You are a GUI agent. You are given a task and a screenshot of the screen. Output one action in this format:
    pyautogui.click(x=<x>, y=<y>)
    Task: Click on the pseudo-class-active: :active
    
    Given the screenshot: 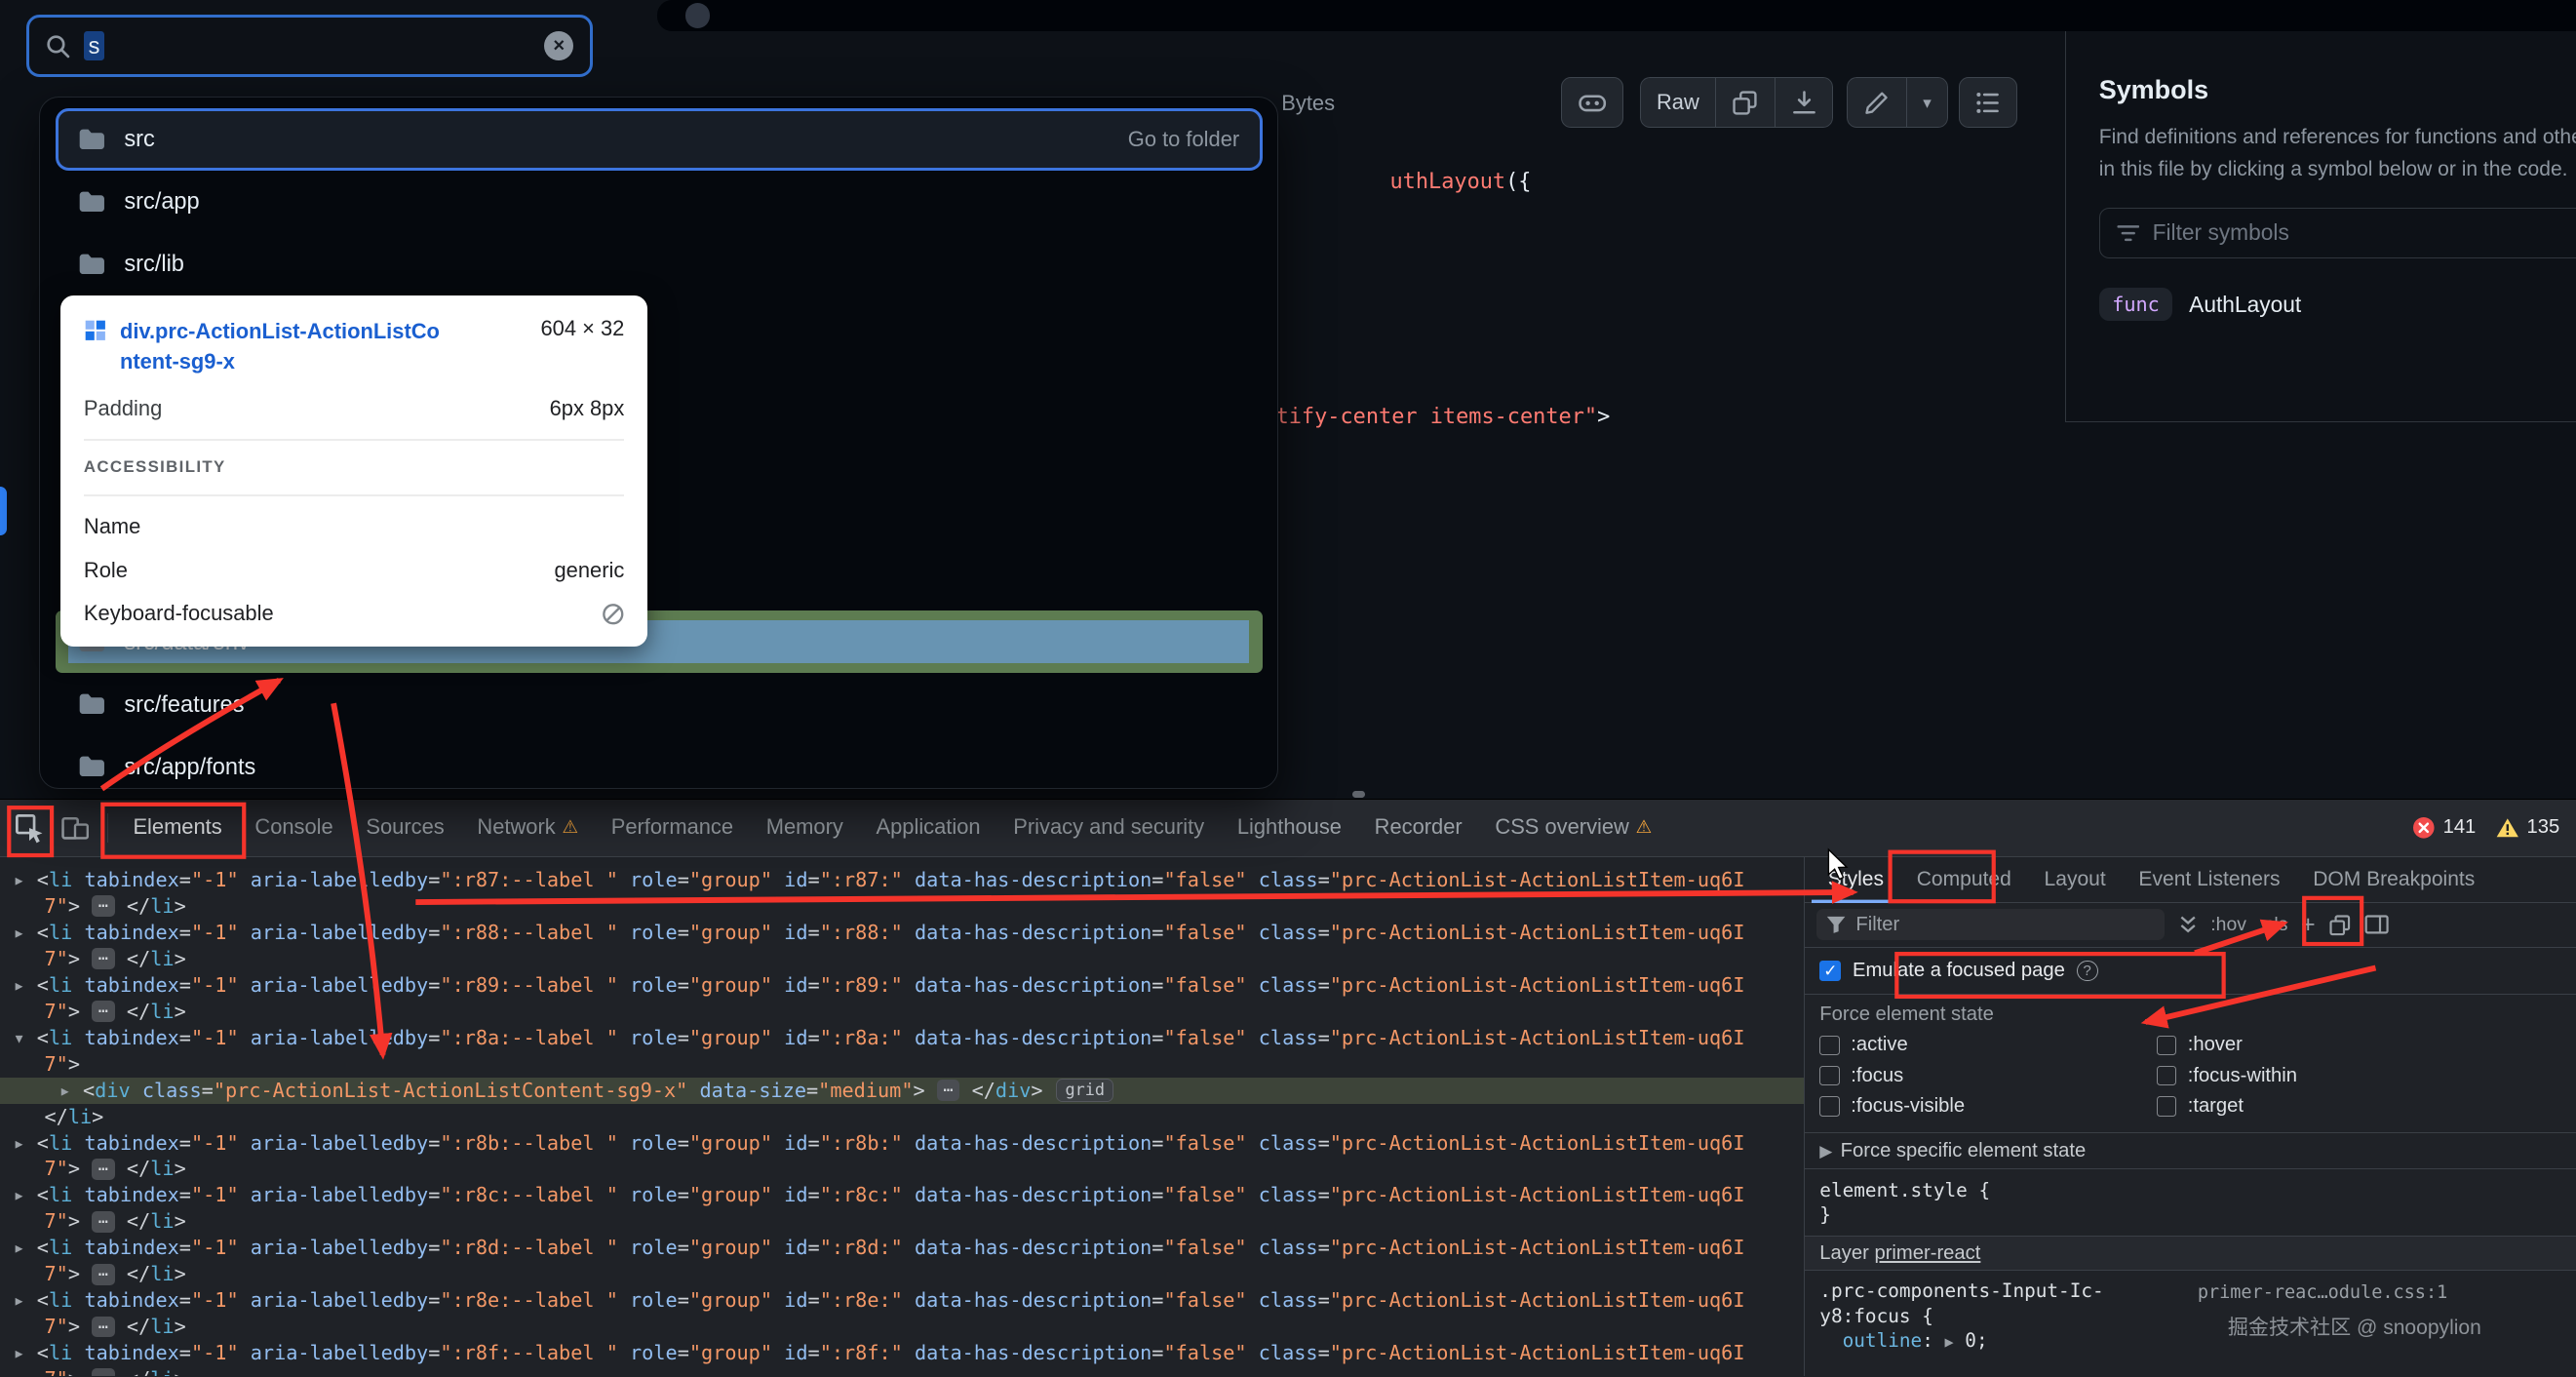 What is the action you would take?
    pyautogui.click(x=1987, y=1045)
    